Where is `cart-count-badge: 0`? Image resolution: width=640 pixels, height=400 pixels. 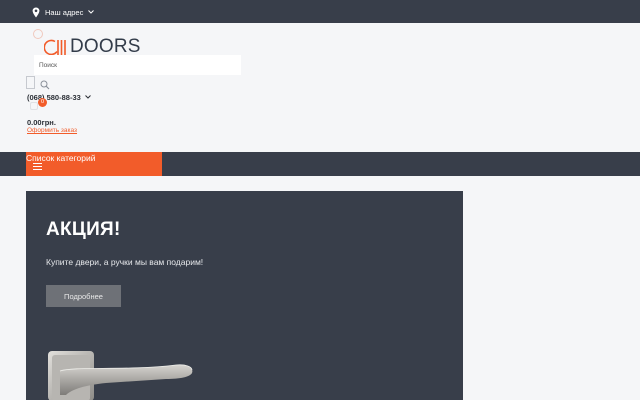 cart-count-badge: 0 is located at coordinates (42, 102).